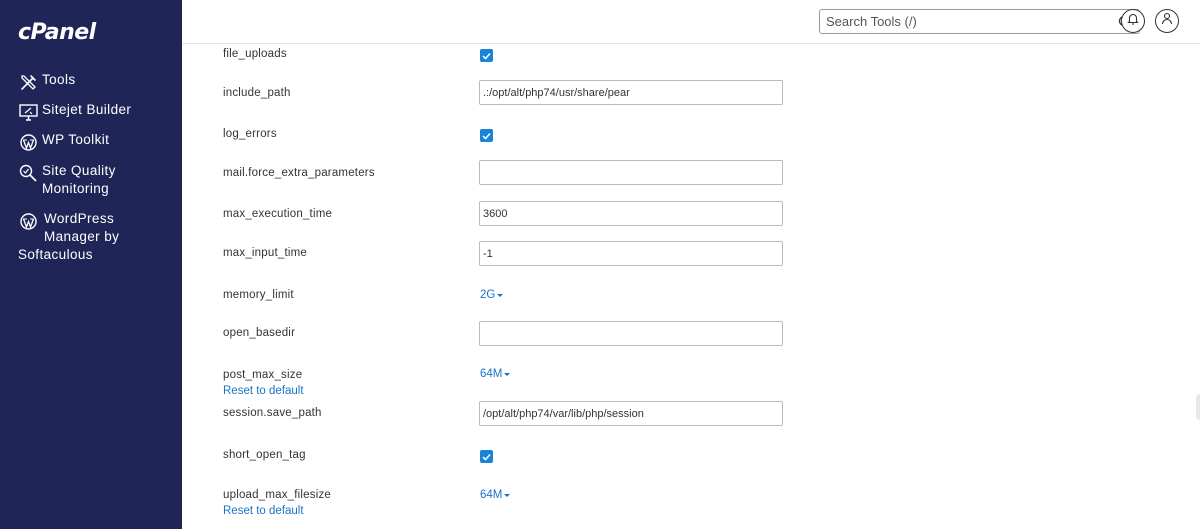 This screenshot has width=1200, height=529. Describe the element at coordinates (263, 391) in the screenshot. I see `post-max-size-reset-link: Reset to default` at that location.